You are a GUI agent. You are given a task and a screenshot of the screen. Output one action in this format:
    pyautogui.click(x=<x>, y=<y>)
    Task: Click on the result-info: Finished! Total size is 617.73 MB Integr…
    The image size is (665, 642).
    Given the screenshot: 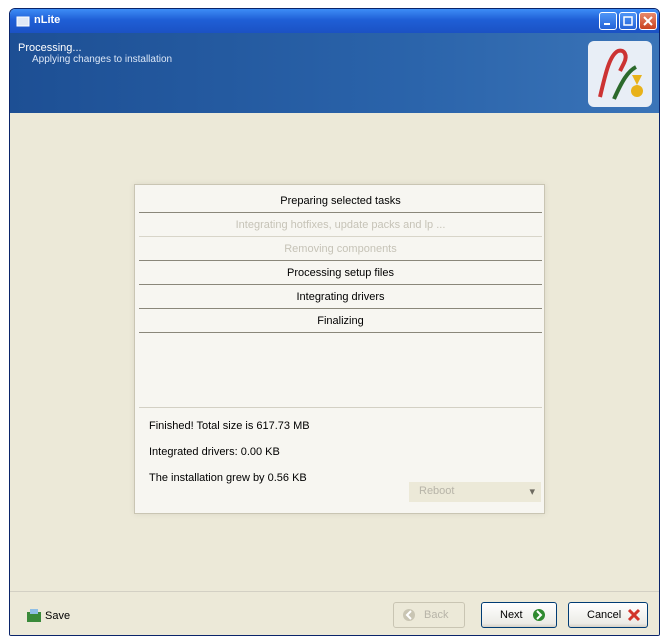 What is the action you would take?
    pyautogui.click(x=340, y=457)
    